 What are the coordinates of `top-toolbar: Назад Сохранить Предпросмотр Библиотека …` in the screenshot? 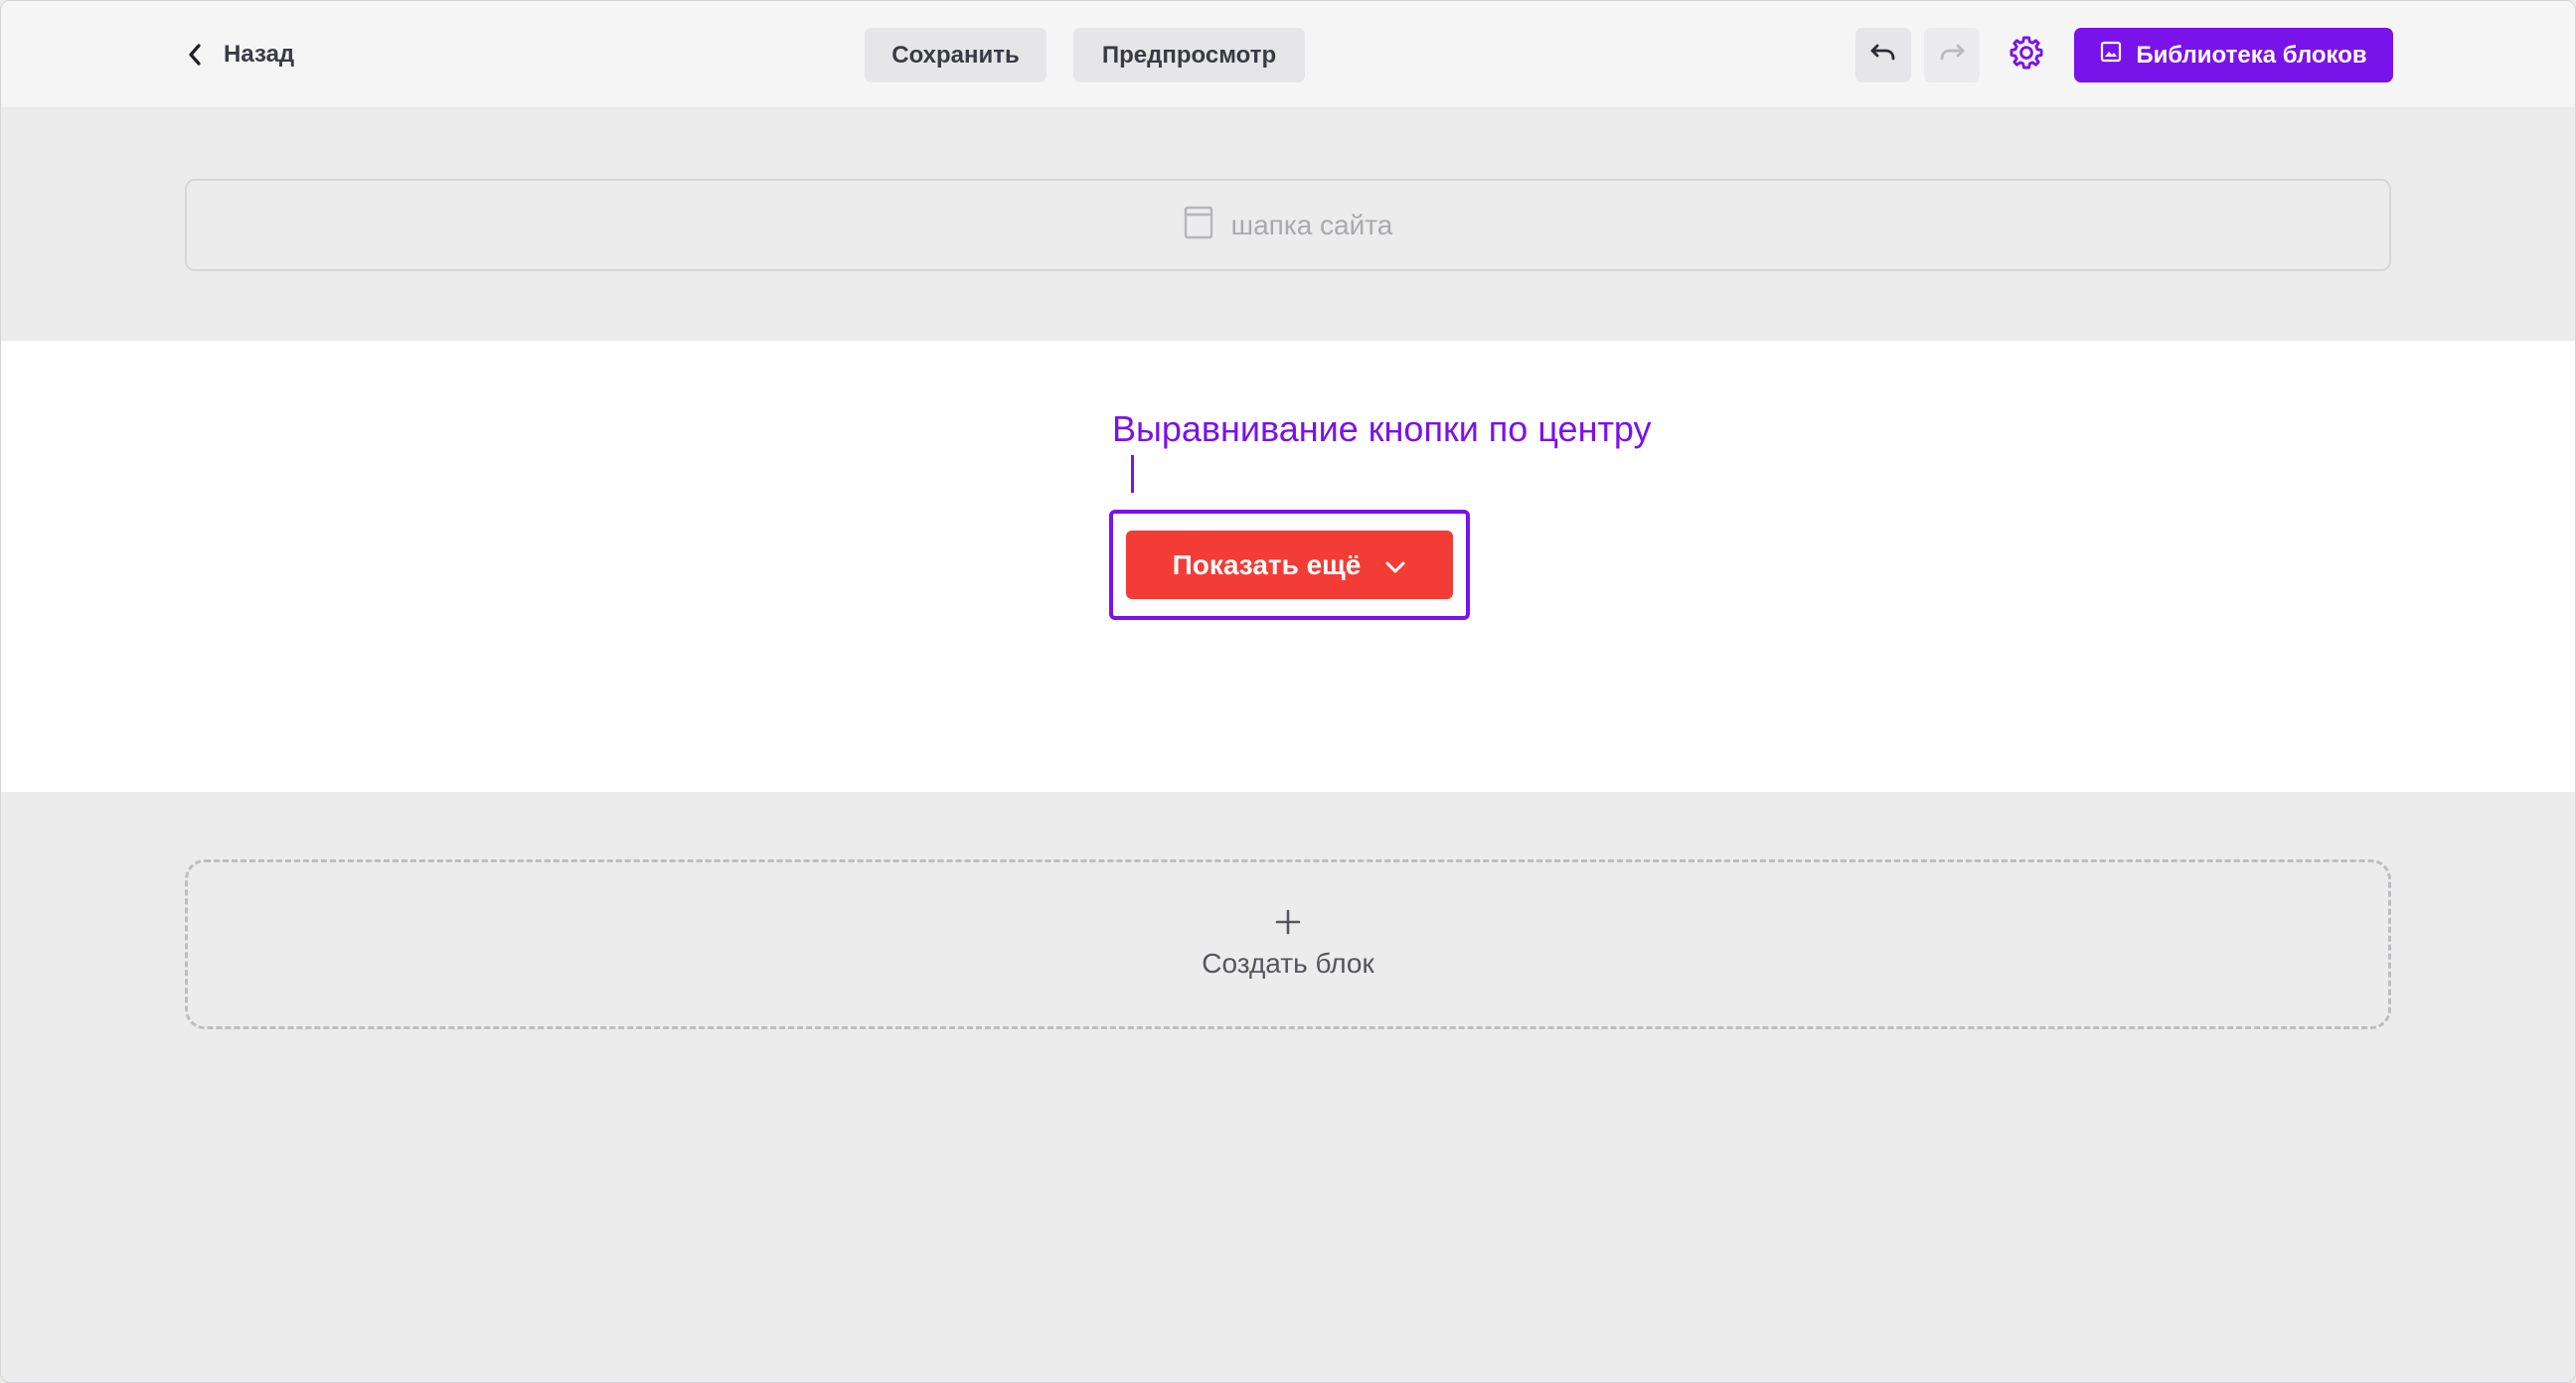 It's located at (1288, 55).